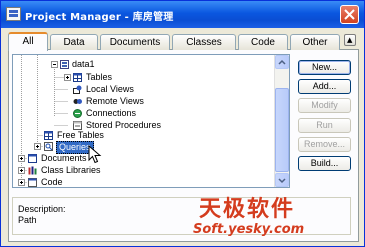 The image size is (365, 247). What do you see at coordinates (282, 130) in the screenshot?
I see `scroll-thumb` at bounding box center [282, 130].